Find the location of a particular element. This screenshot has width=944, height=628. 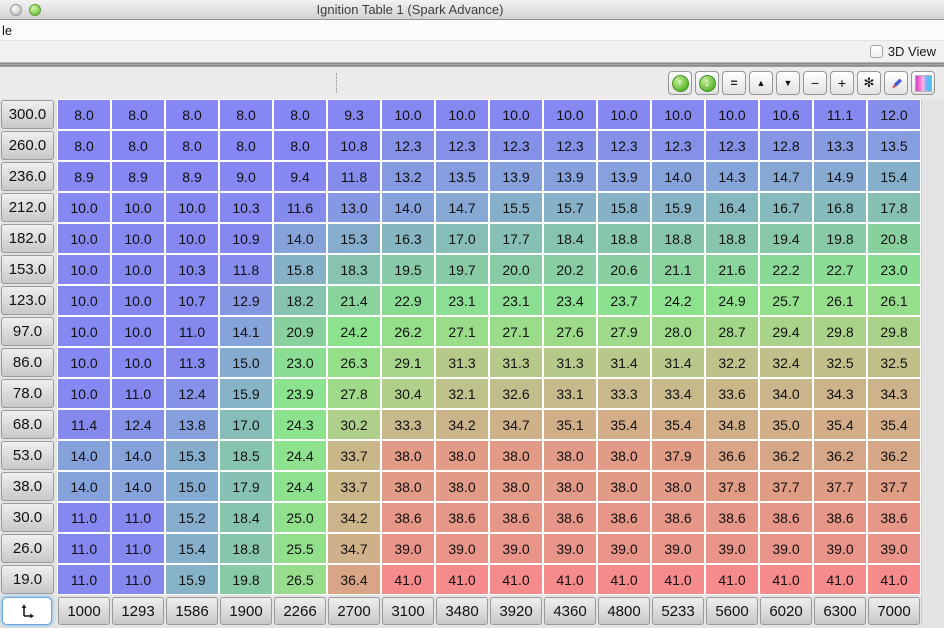

table-cell: 37.7 is located at coordinates (786, 486).